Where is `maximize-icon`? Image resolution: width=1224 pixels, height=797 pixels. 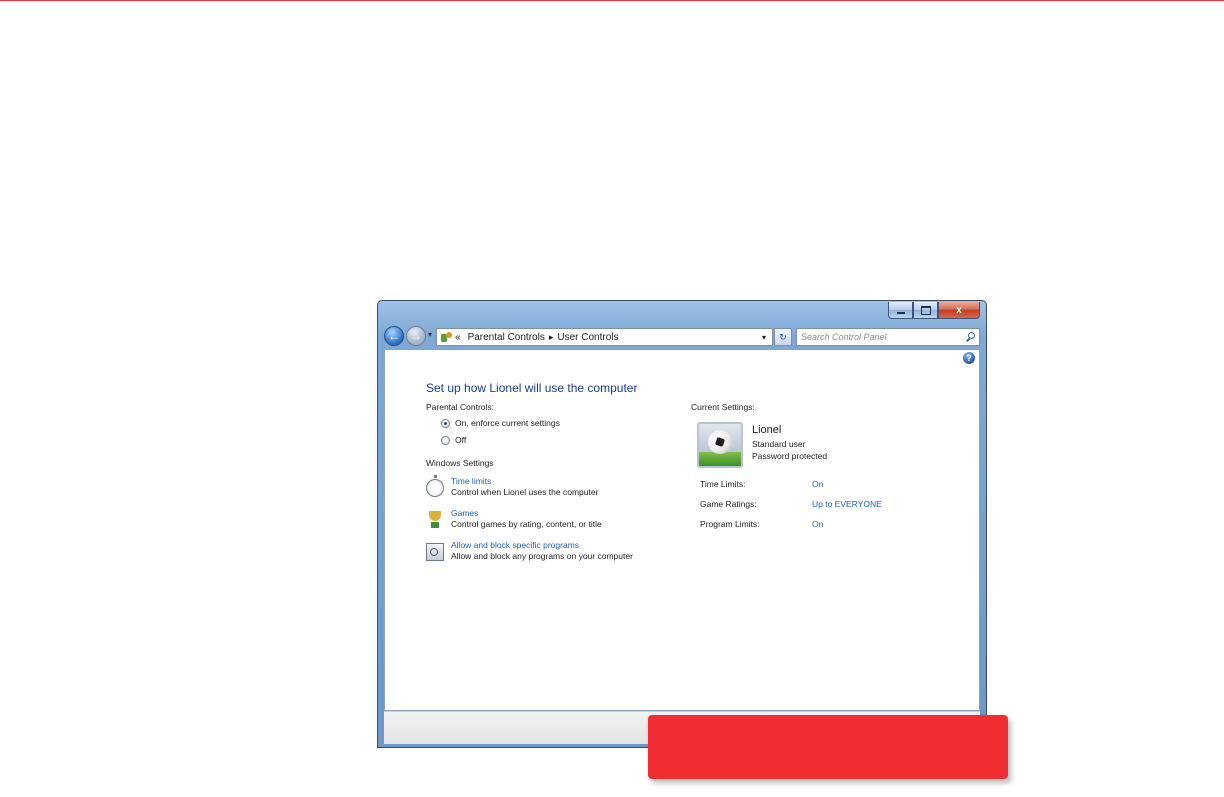 maximize-icon is located at coordinates (925, 310).